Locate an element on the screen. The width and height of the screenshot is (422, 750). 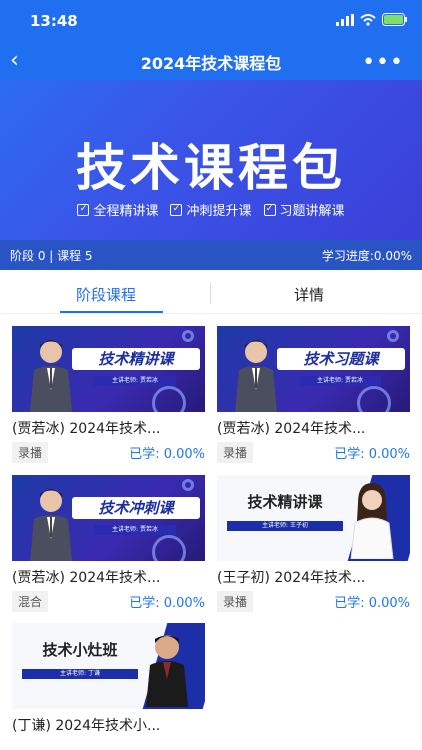
thumb-teacher: 主讲老师: 丁谦 is located at coordinates (80, 674).